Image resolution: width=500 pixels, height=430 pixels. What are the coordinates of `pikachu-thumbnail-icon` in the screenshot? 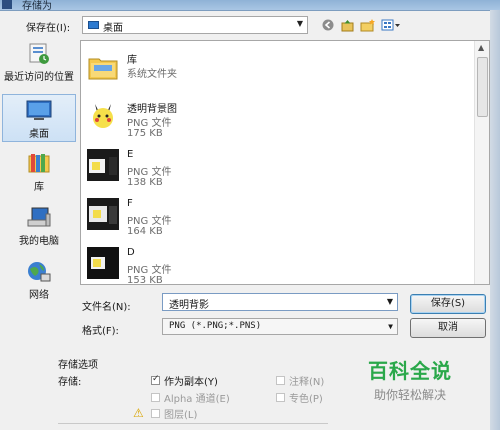 It's located at (103, 116).